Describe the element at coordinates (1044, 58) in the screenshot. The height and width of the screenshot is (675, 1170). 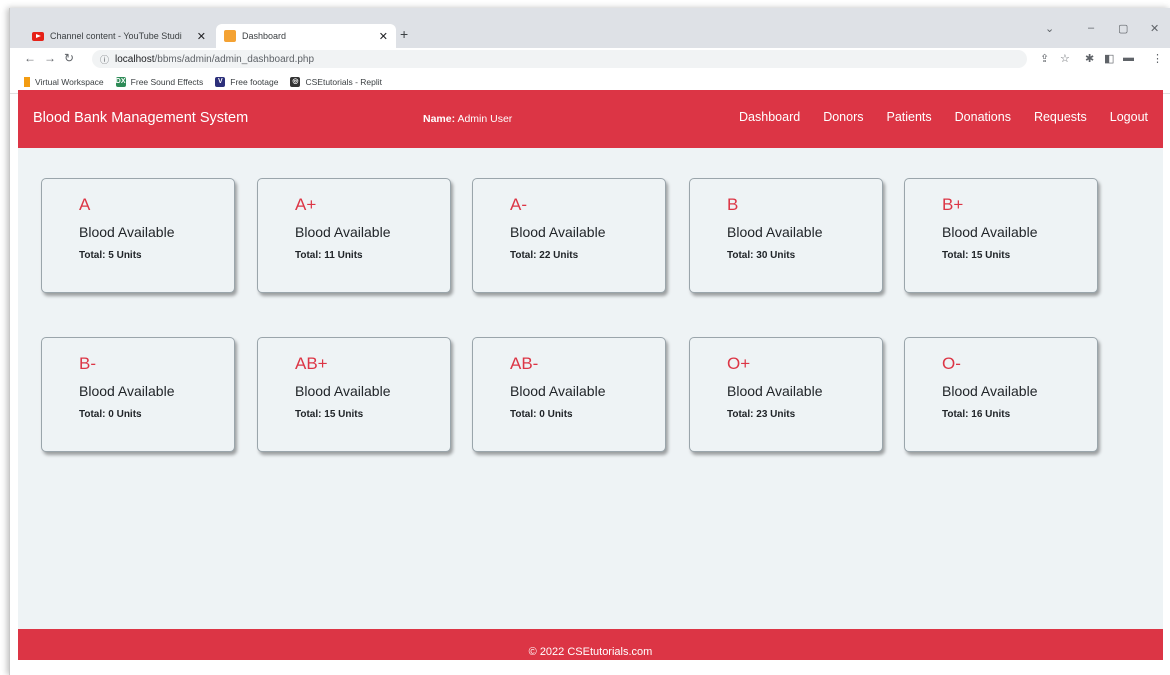
I see `share-icon: ⇪` at that location.